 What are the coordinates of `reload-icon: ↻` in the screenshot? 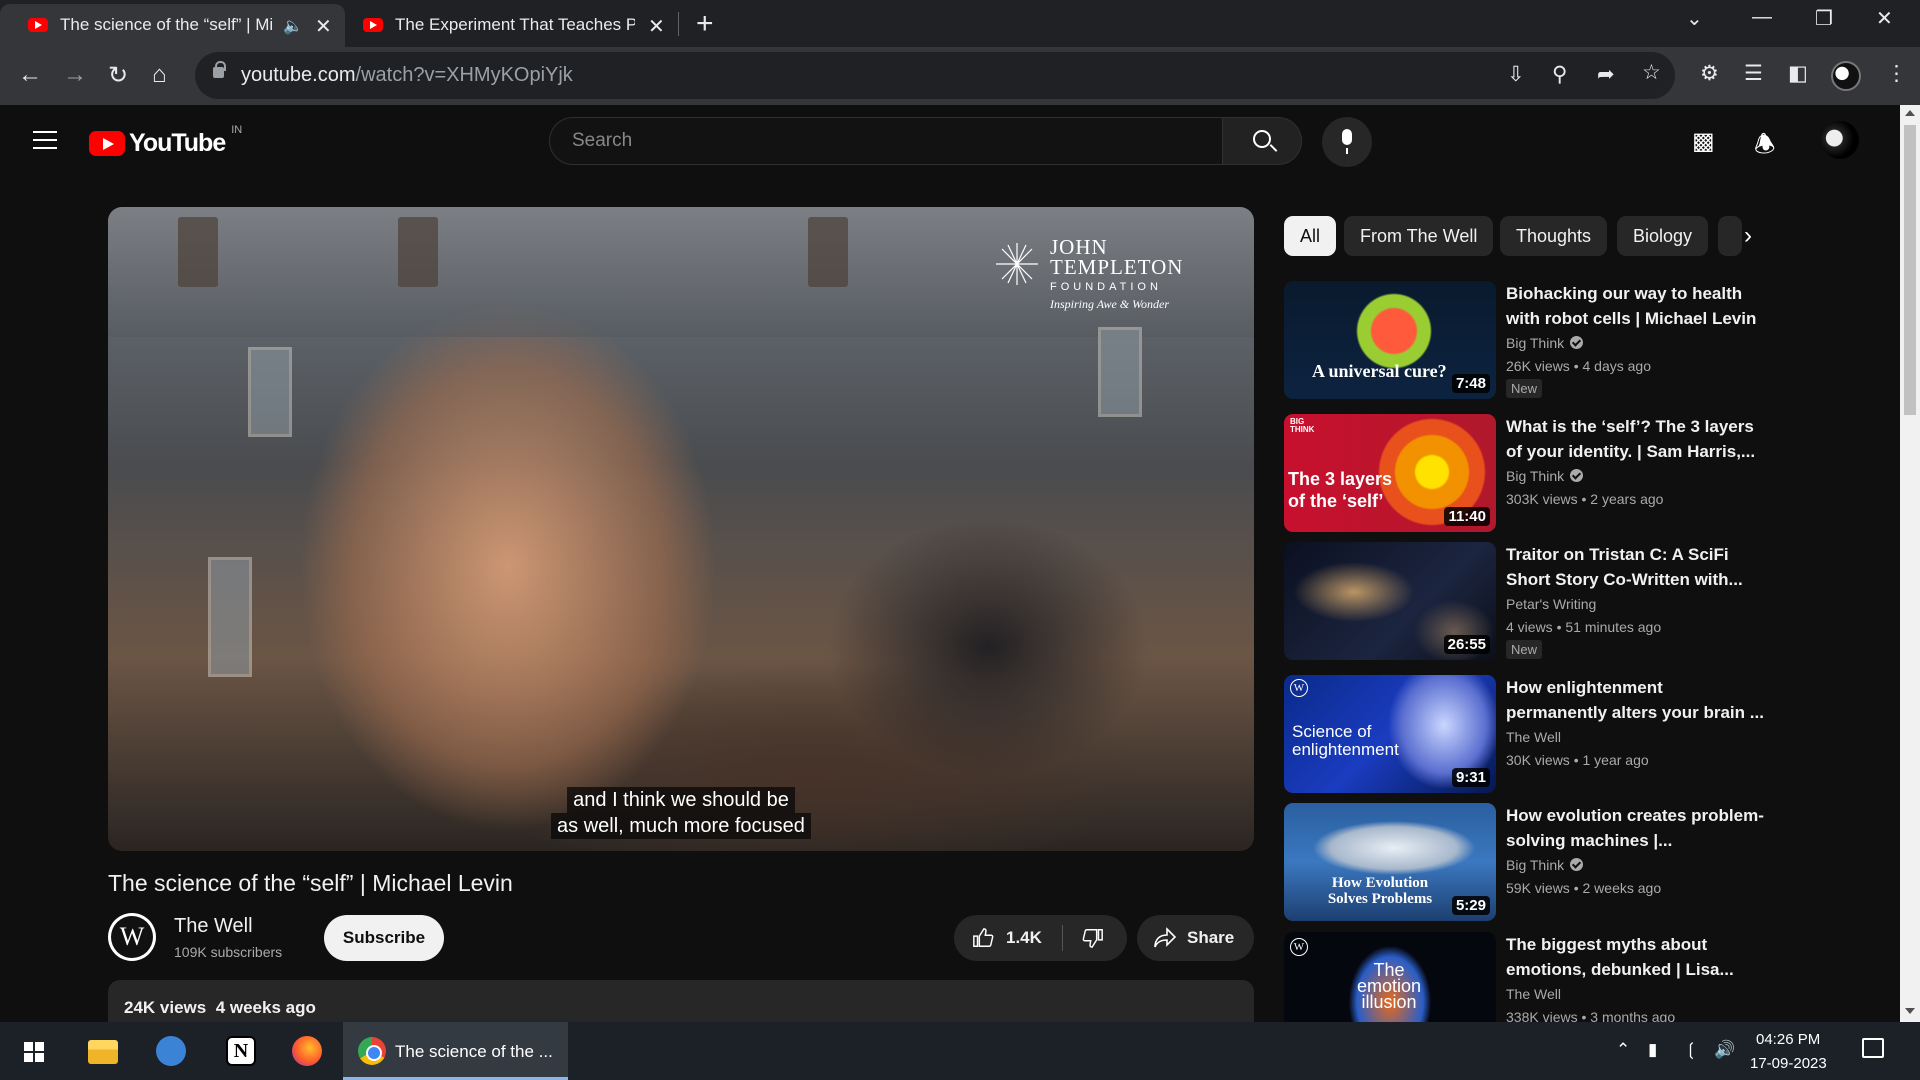 It's located at (118, 75).